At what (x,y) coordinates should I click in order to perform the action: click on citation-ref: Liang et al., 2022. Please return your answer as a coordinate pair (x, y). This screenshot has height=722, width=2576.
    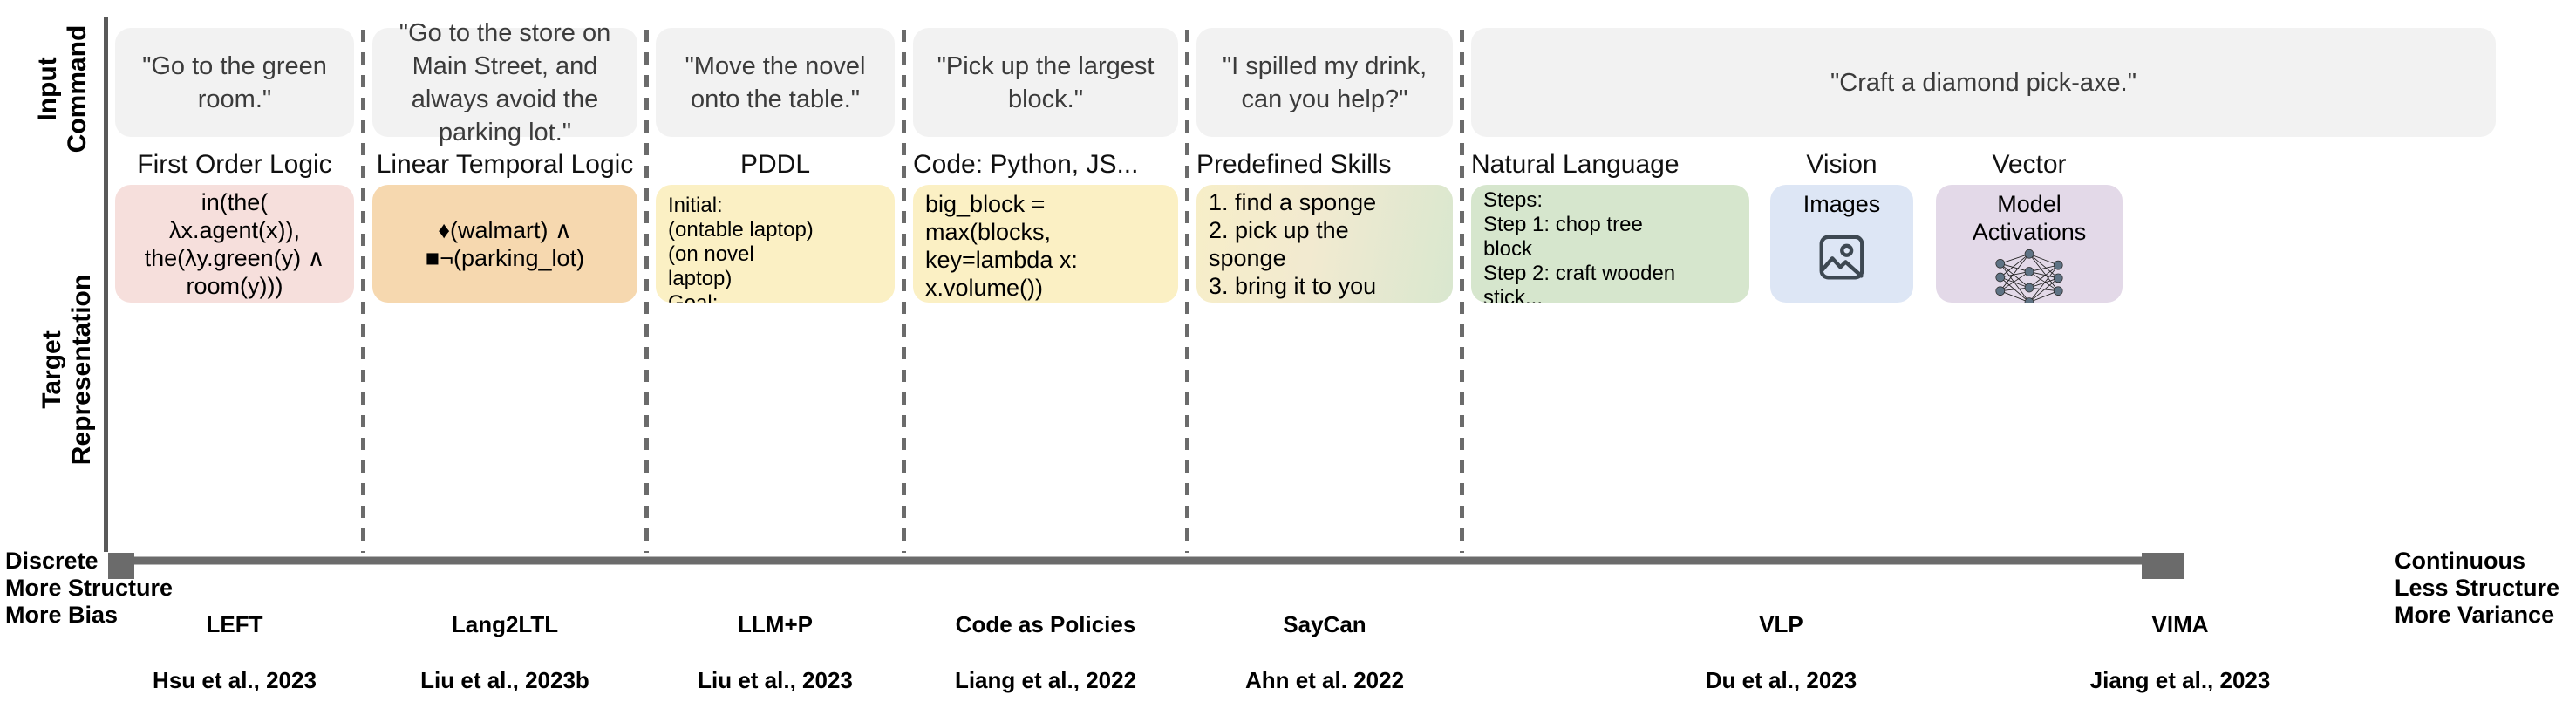
    Looking at the image, I should click on (1045, 680).